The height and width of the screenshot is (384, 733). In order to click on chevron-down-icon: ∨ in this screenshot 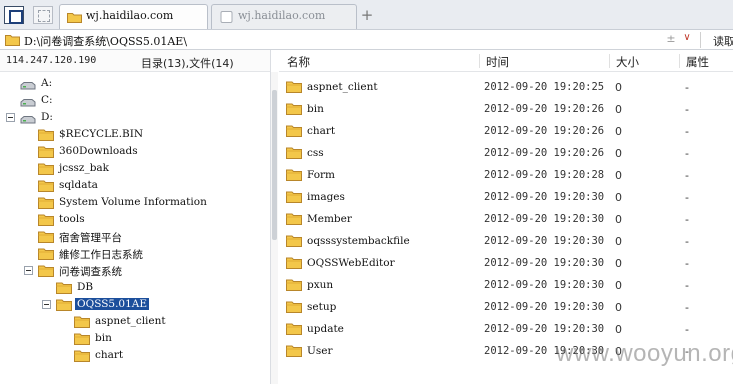, I will do `click(687, 40)`.